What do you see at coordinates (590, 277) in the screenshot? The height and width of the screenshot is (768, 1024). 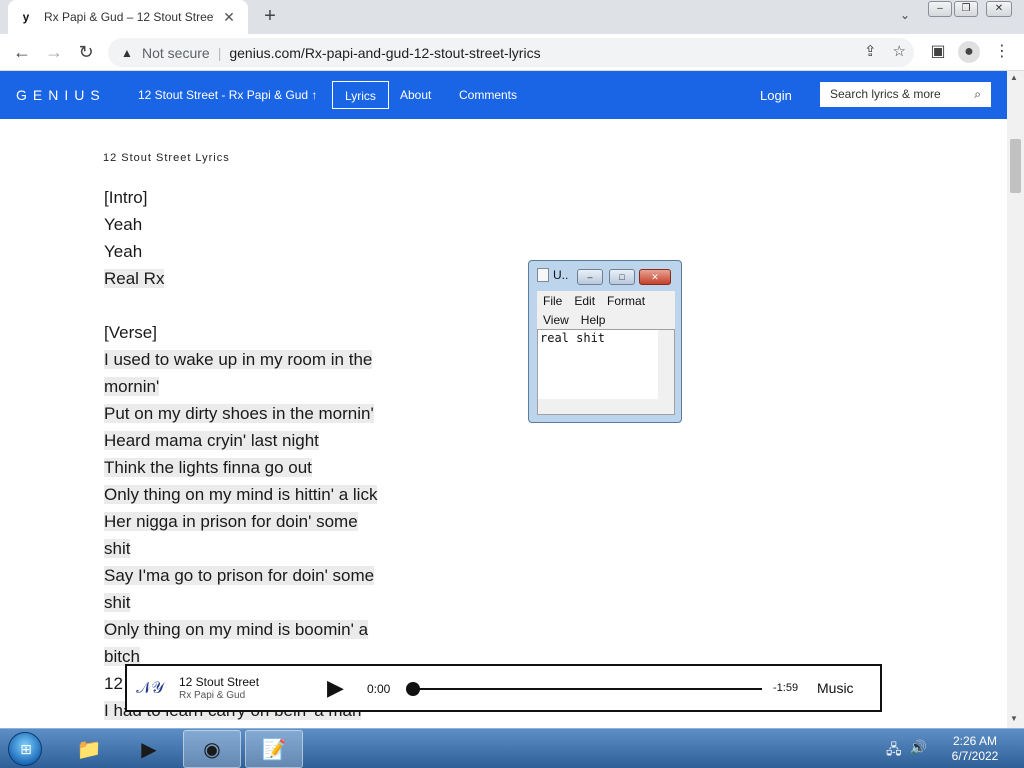 I see `notepad-minimize-button: –` at bounding box center [590, 277].